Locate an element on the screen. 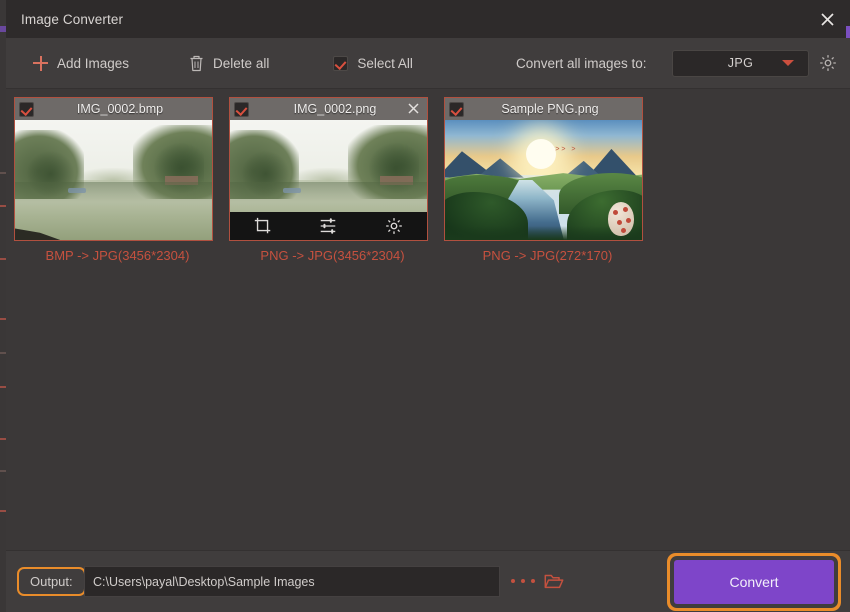 The height and width of the screenshot is (612, 850). add-images-button: Add Images is located at coordinates (81, 63).